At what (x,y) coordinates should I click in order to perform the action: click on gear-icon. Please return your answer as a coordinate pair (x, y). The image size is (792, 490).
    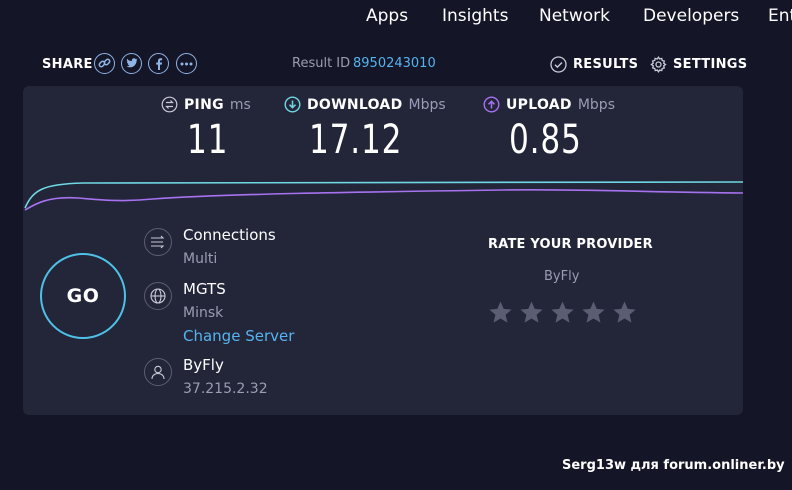
    Looking at the image, I should click on (658, 64).